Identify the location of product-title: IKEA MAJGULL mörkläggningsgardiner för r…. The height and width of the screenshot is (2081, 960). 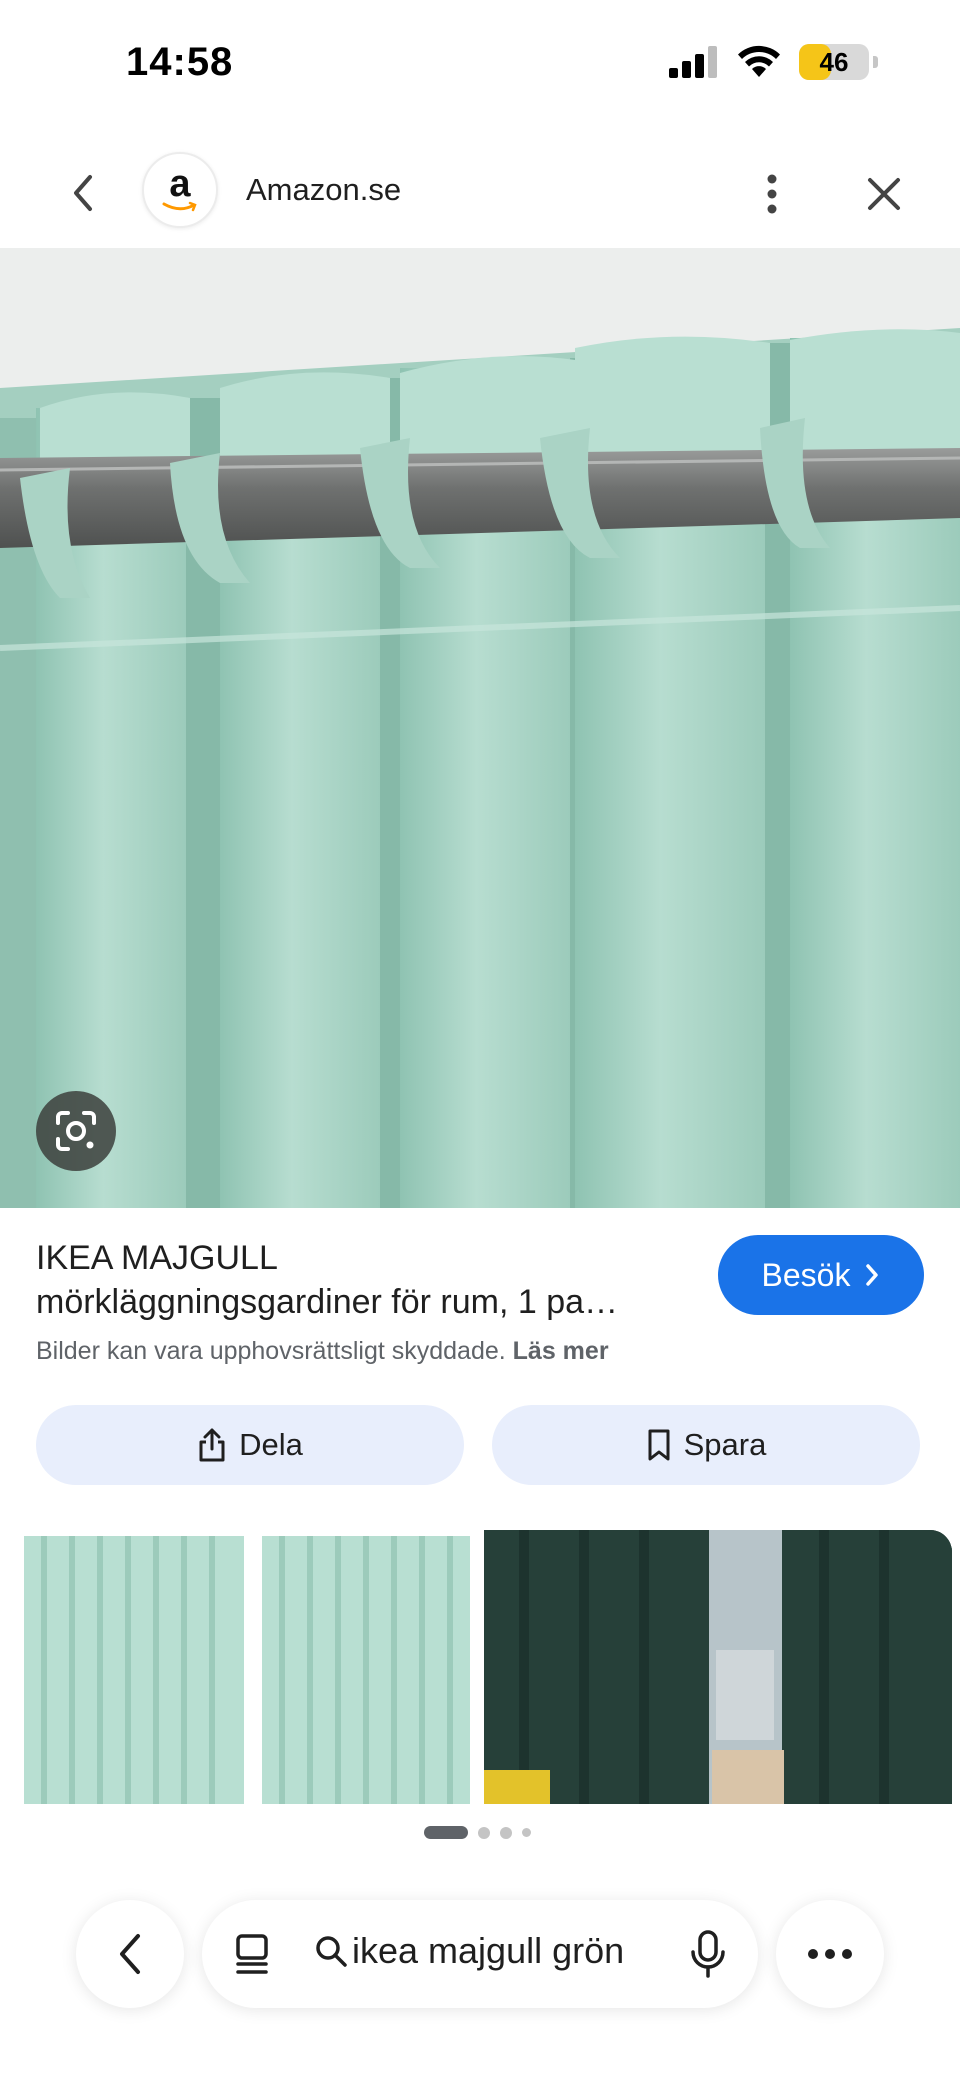
(356, 1280).